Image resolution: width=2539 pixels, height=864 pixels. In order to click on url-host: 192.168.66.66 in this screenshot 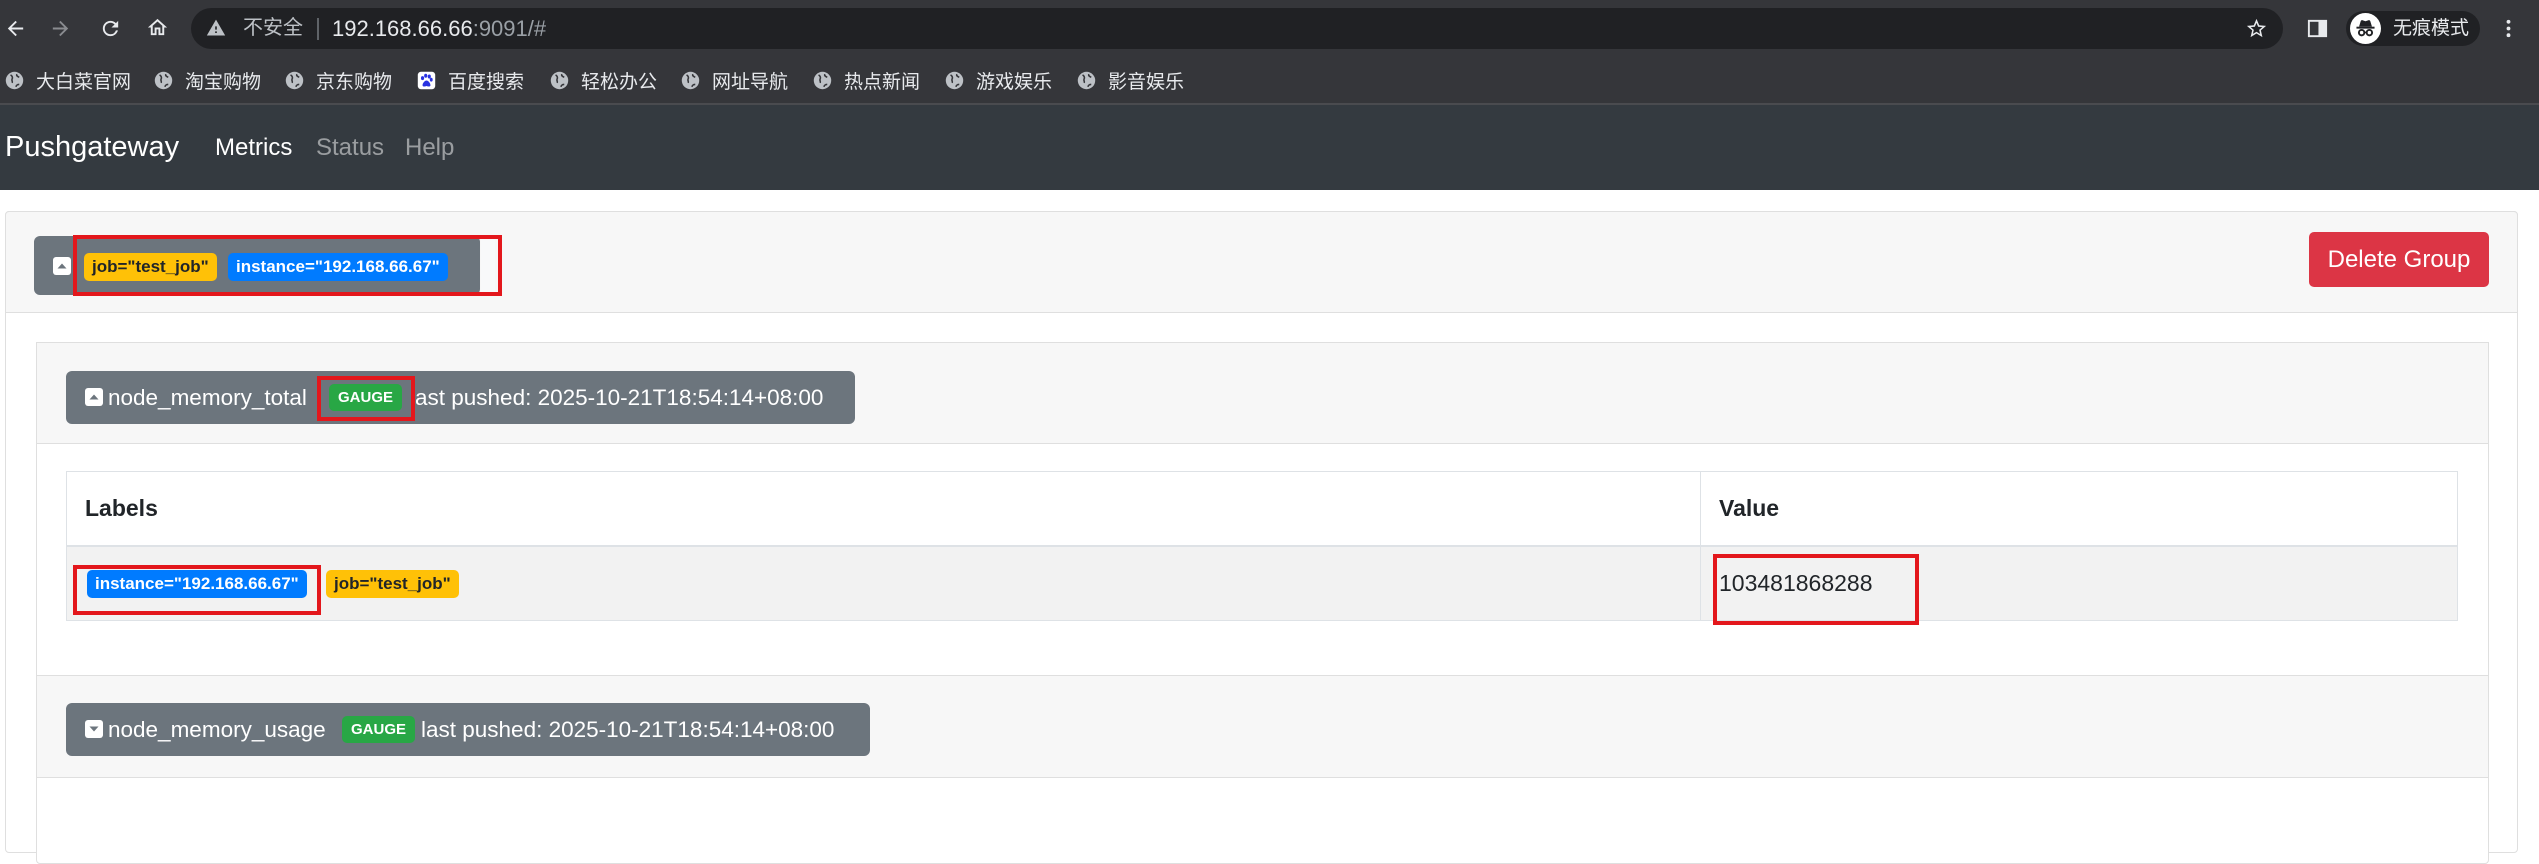, I will do `click(402, 28)`.